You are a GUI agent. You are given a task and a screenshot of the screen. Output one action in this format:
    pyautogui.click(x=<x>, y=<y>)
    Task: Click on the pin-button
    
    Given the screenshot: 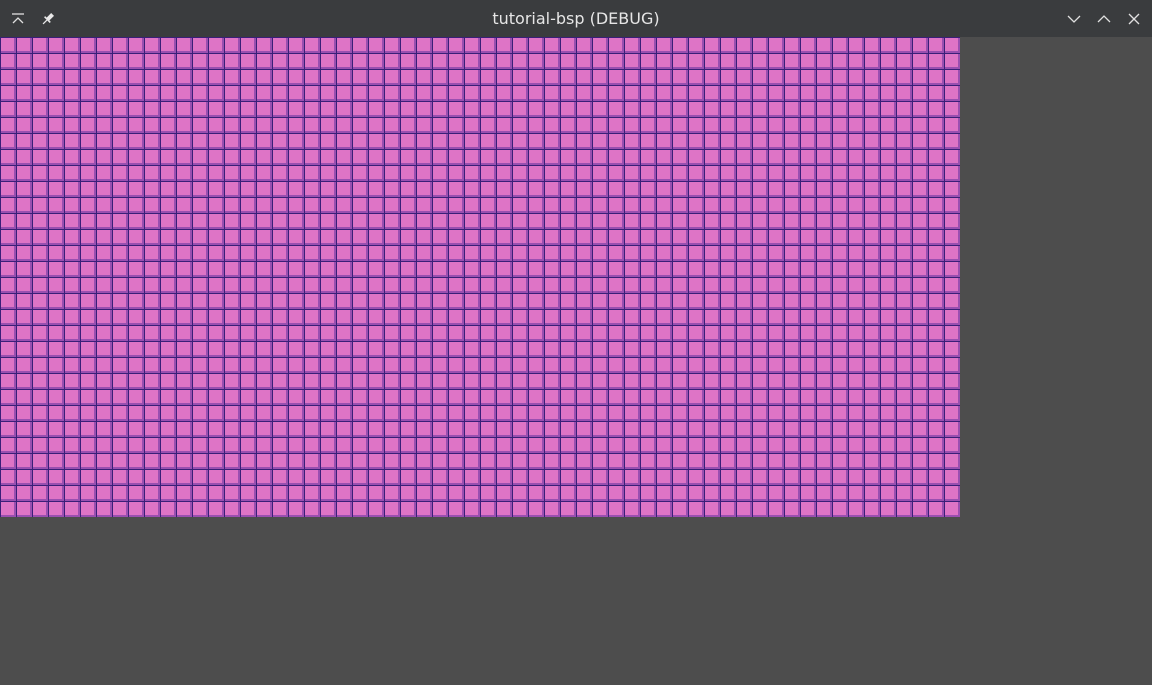 What is the action you would take?
    pyautogui.click(x=48, y=18)
    